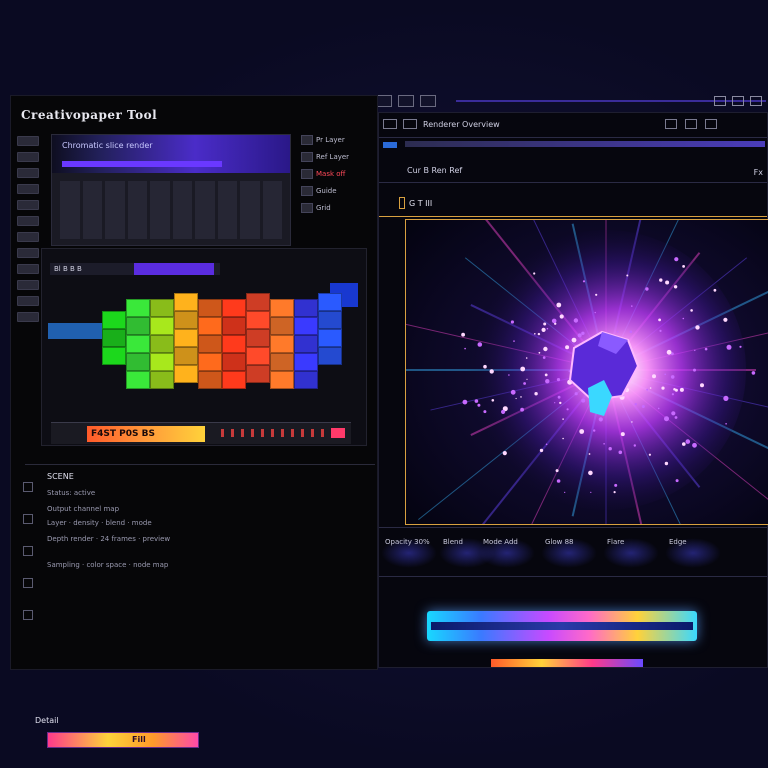  I want to click on selection-marker, so click(402, 203).